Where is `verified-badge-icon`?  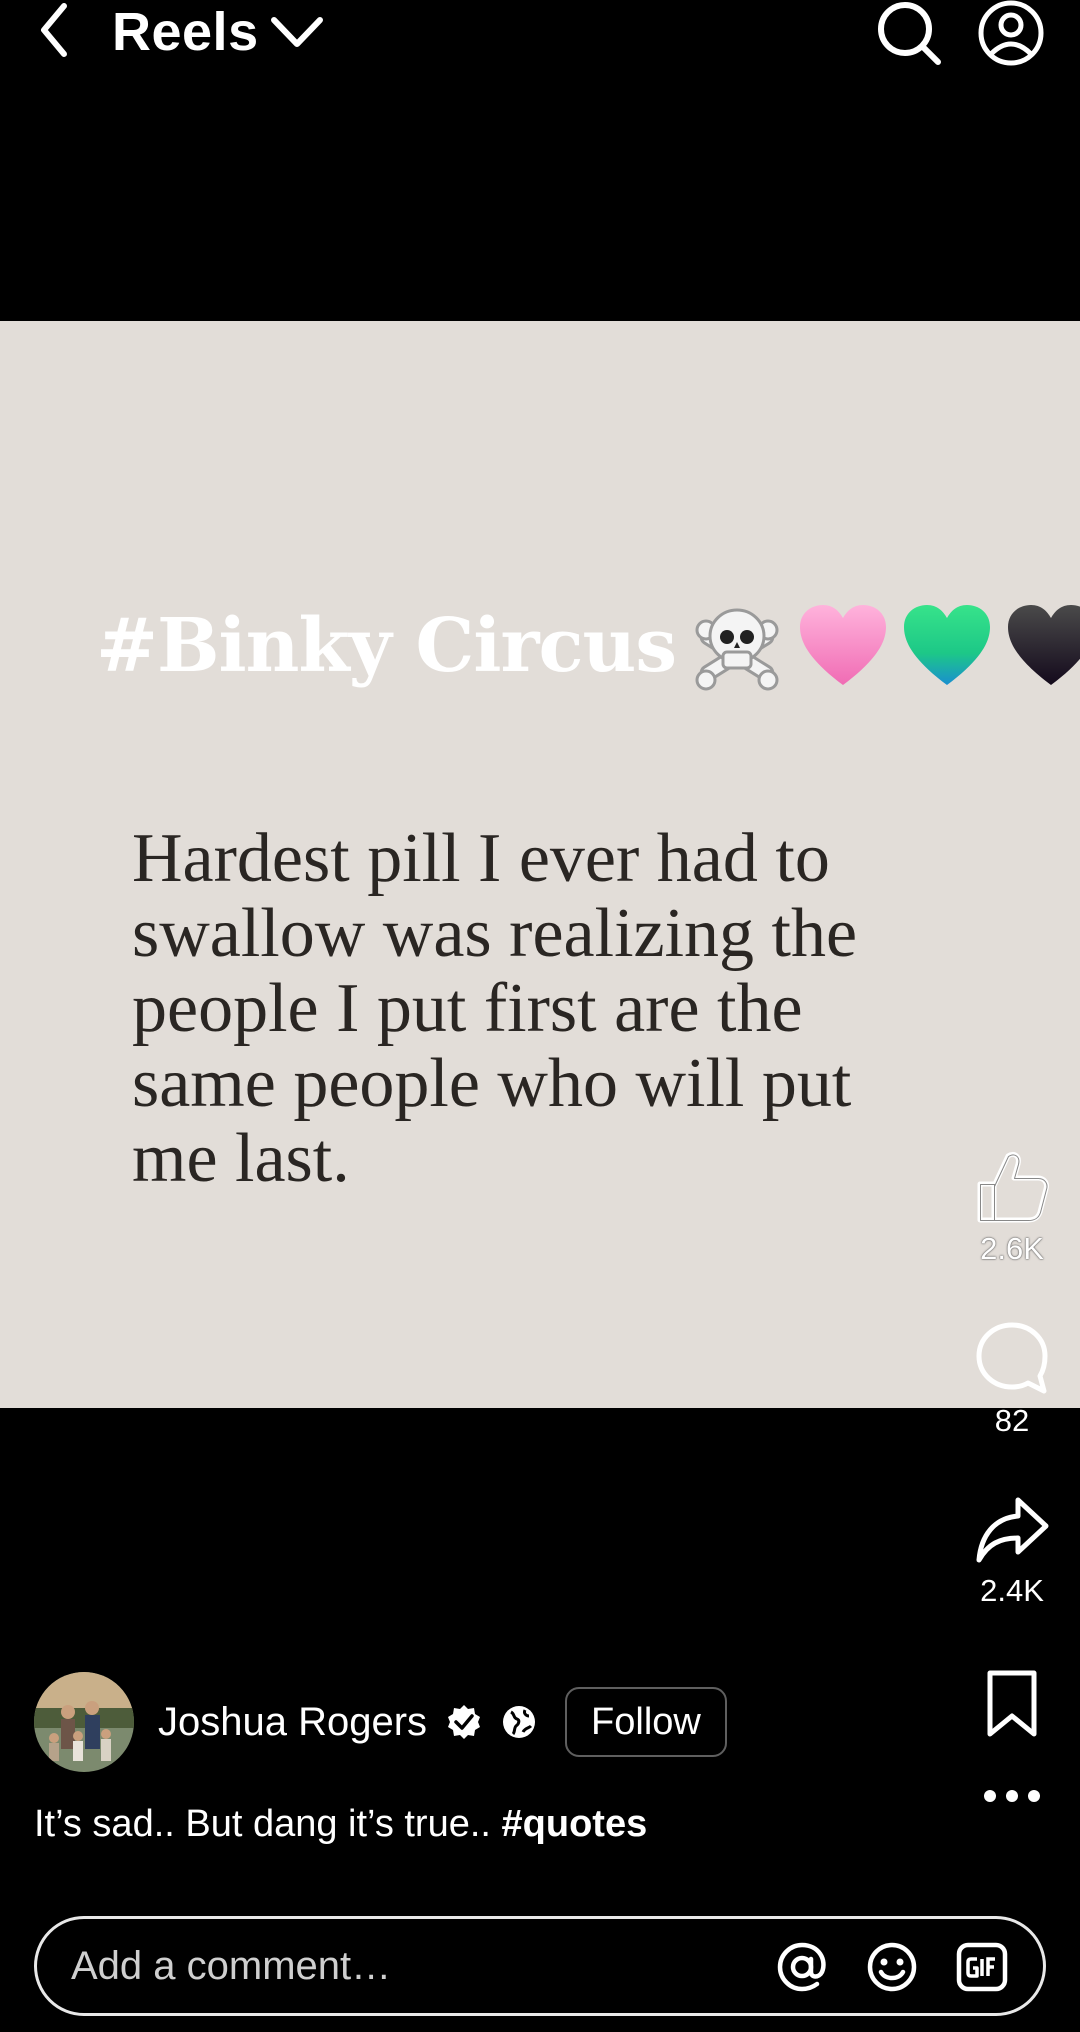 verified-badge-icon is located at coordinates (464, 1722).